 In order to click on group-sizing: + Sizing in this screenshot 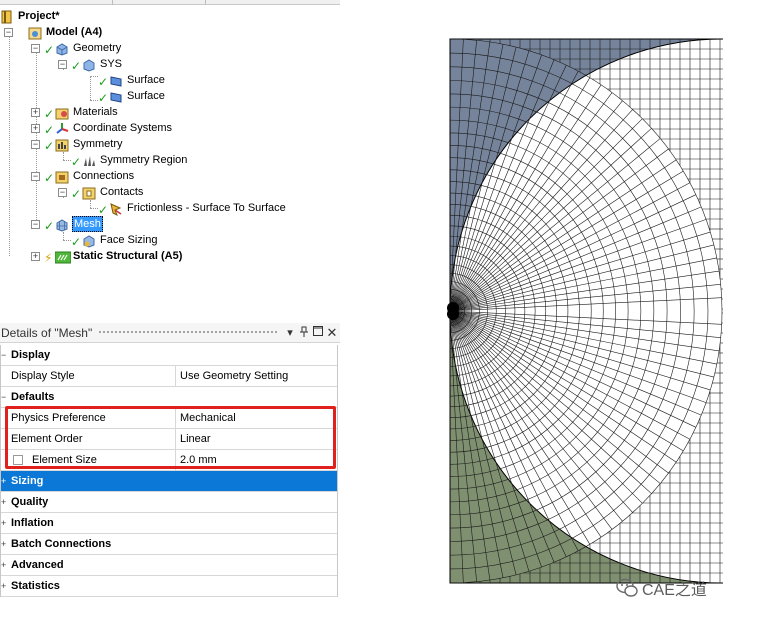, I will do `click(169, 481)`.